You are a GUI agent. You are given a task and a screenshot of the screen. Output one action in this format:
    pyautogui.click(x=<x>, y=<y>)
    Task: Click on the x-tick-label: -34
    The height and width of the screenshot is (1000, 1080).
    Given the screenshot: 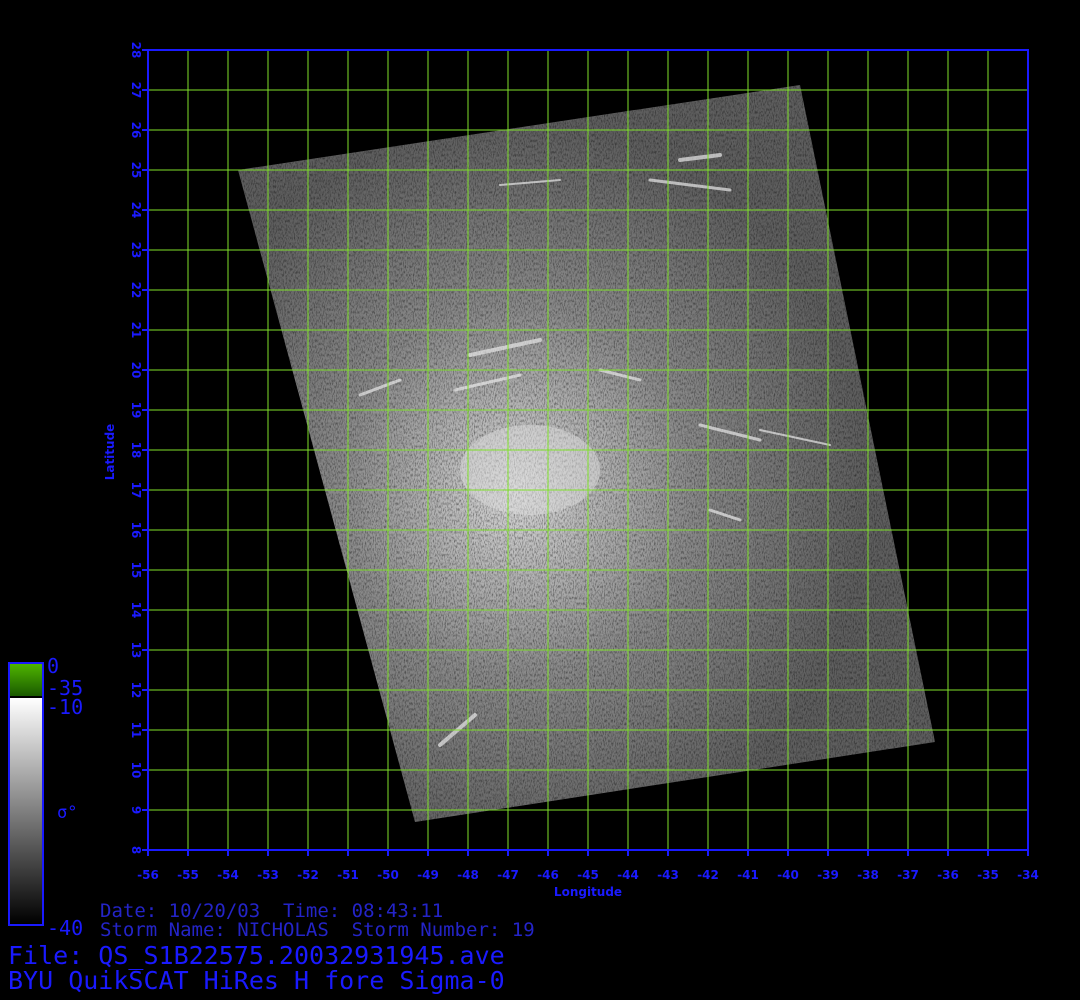 What is the action you would take?
    pyautogui.click(x=1028, y=875)
    